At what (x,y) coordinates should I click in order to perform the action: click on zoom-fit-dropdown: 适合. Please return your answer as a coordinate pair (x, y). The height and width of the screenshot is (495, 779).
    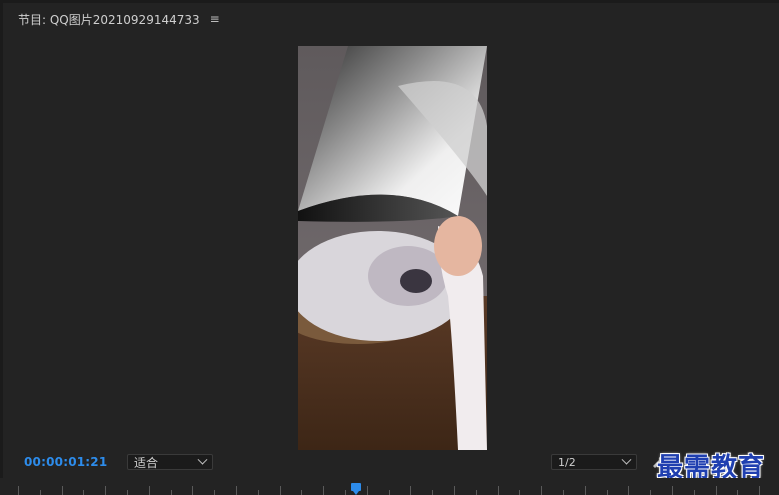
    Looking at the image, I should click on (170, 462).